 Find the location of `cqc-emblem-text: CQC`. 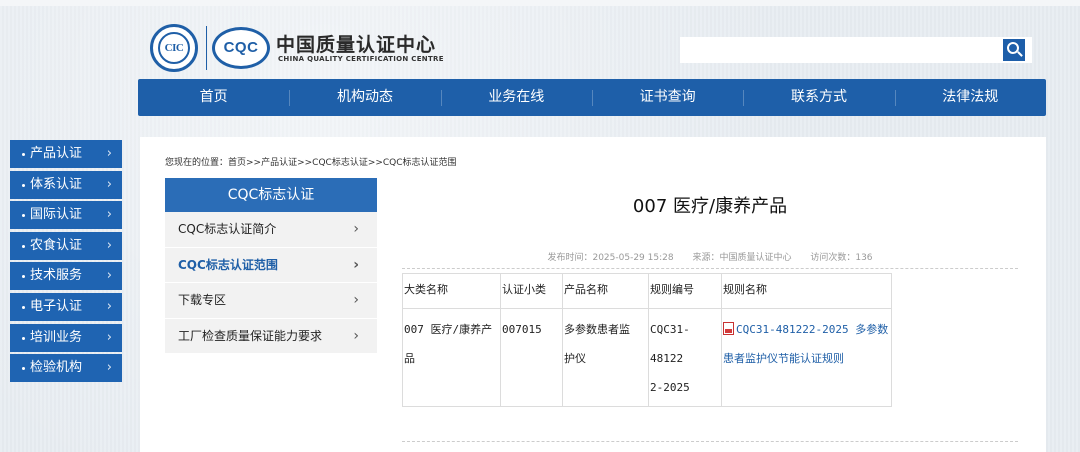

cqc-emblem-text: CQC is located at coordinates (241, 47).